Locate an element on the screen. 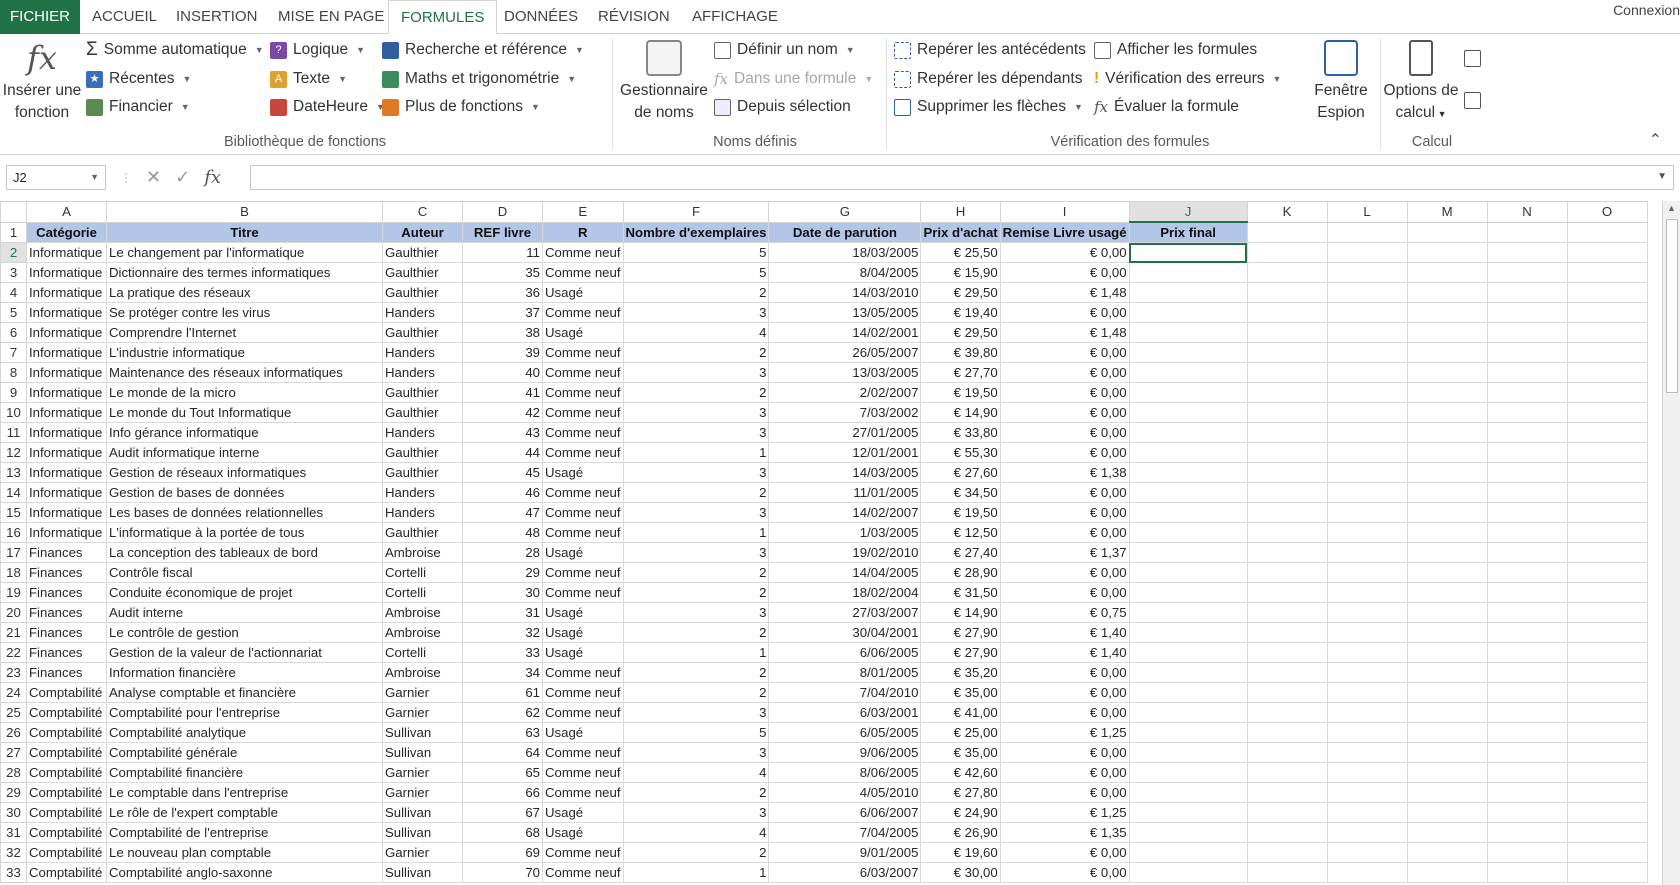  table-cell: 62 is located at coordinates (502, 712).